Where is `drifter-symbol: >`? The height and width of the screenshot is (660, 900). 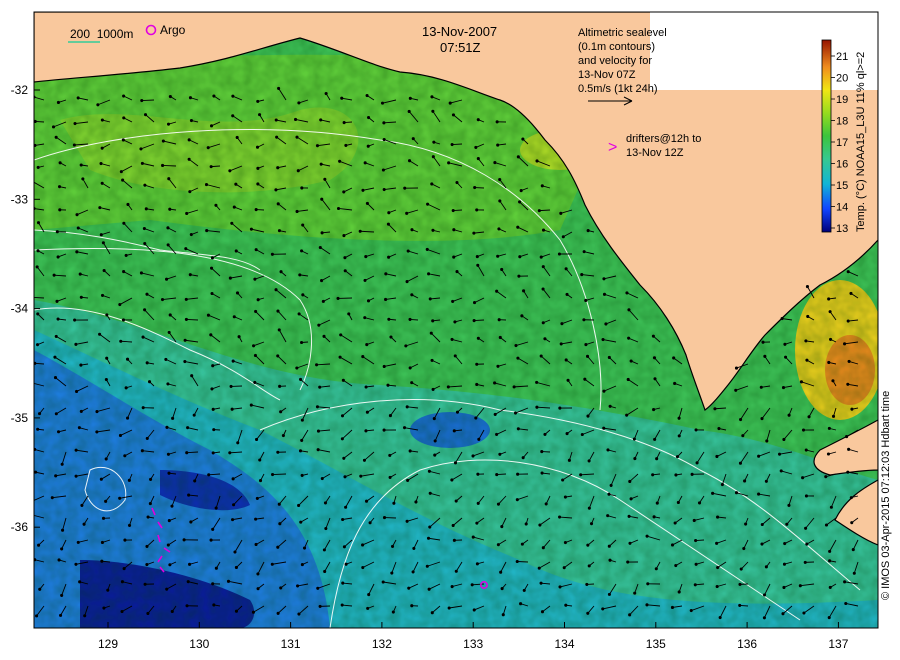
drifter-symbol: > is located at coordinates (612, 147).